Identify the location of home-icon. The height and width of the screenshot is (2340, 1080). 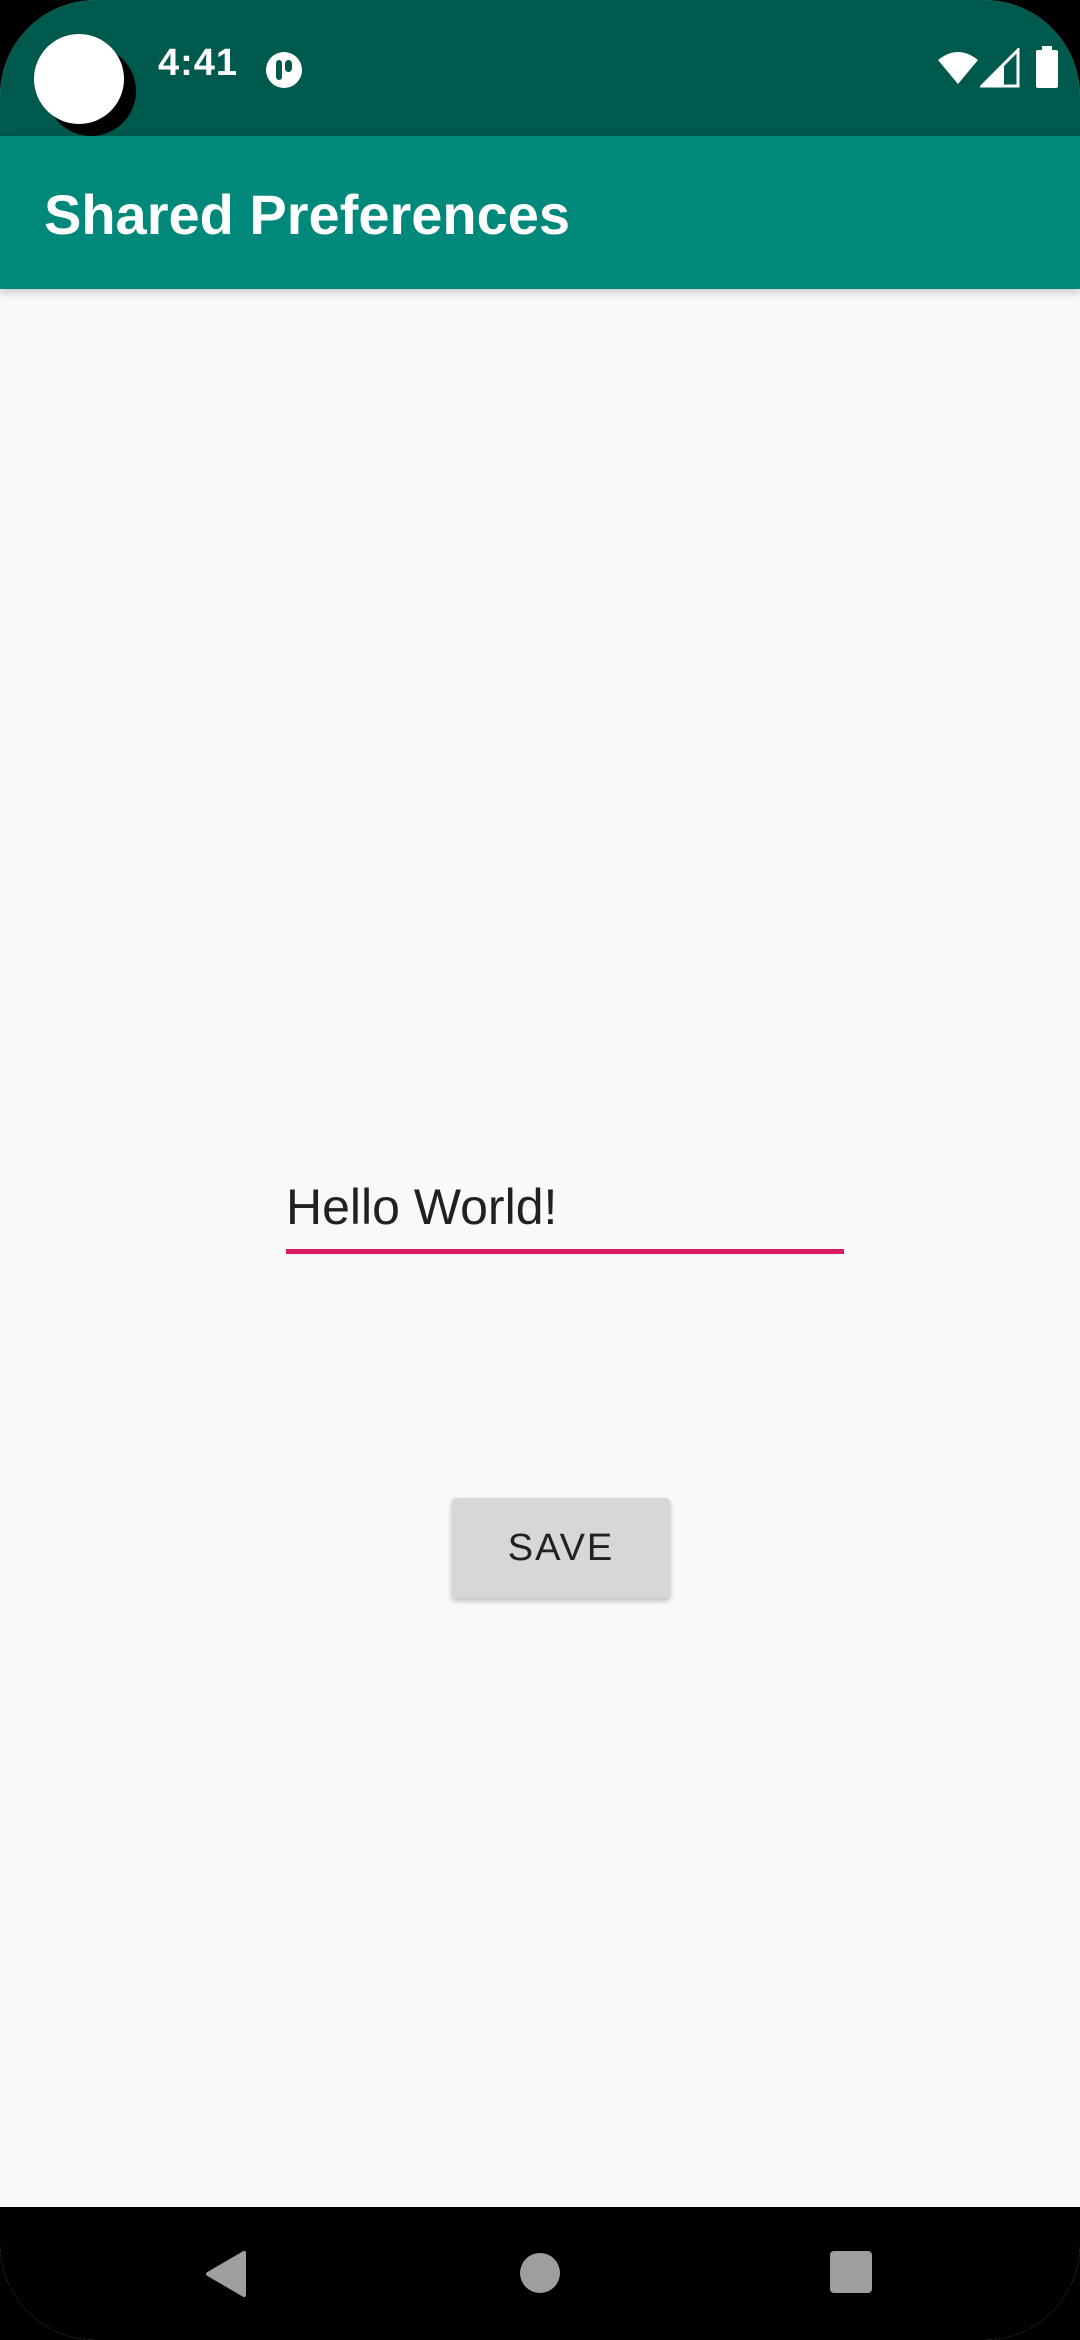
(540, 2273).